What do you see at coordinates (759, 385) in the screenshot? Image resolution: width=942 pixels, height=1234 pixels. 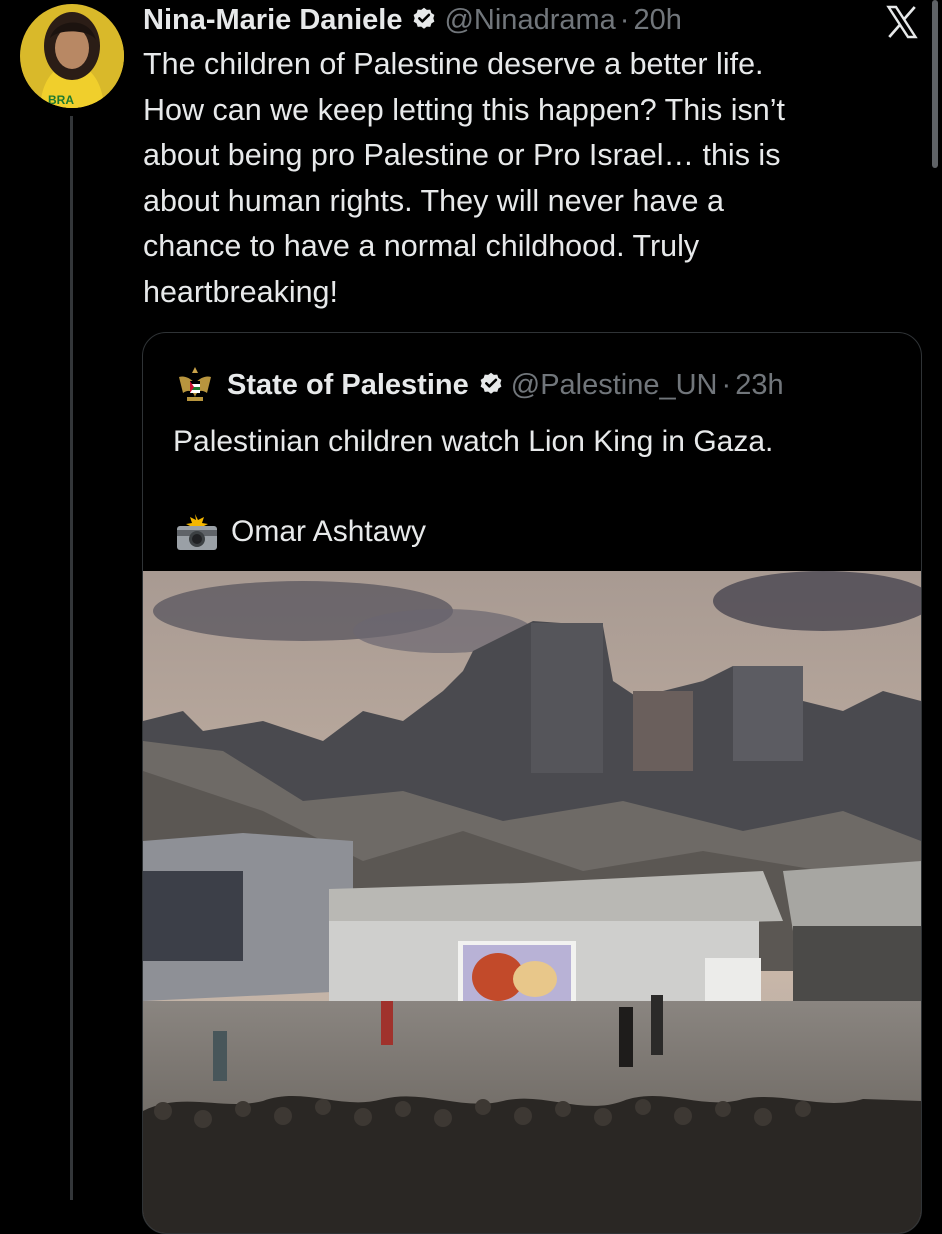 I see `quoted-tweet-timestamp: 23h` at bounding box center [759, 385].